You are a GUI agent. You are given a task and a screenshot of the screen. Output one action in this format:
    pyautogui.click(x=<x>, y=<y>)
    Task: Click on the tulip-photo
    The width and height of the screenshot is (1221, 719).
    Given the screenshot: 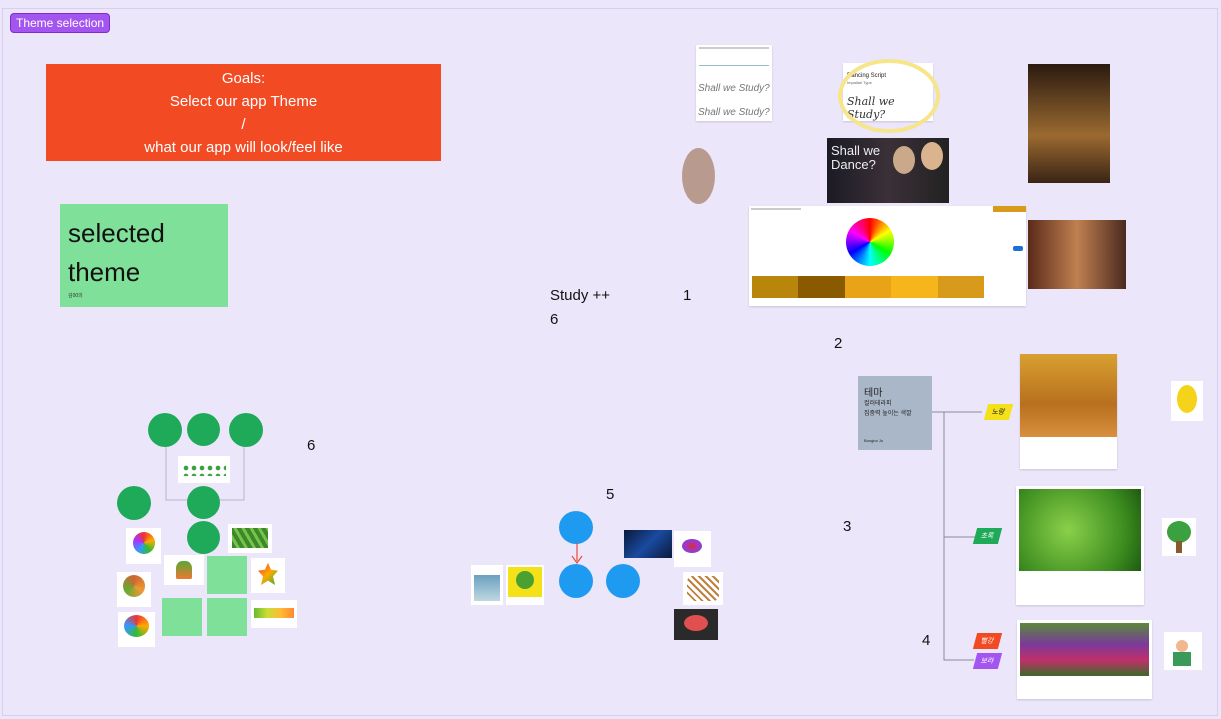 What is the action you would take?
    pyautogui.click(x=1084, y=649)
    